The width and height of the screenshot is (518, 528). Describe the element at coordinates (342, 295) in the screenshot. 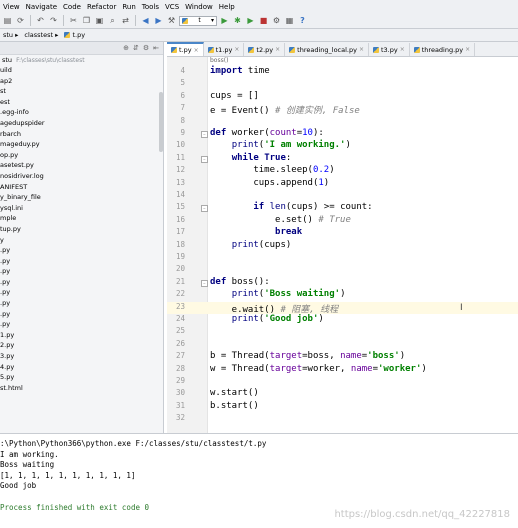

I see `code-line: 22 print('Boss waiting')` at that location.